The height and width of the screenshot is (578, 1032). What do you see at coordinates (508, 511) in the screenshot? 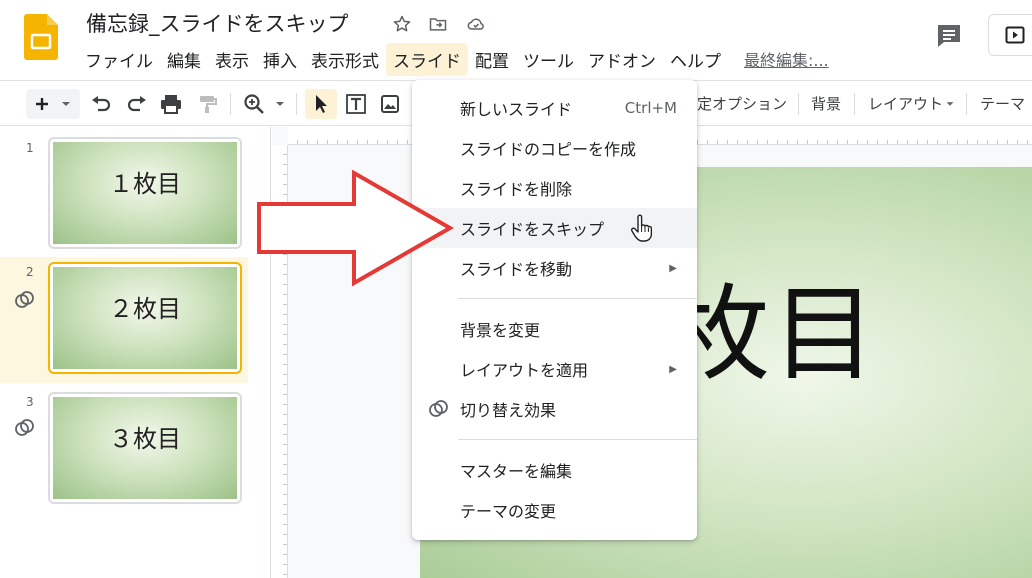
I see `menu-item-label: テーマの変更` at bounding box center [508, 511].